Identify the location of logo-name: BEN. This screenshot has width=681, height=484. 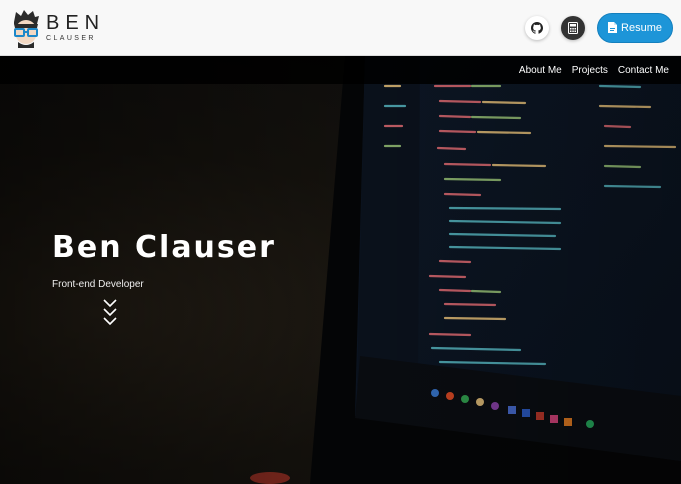
(76, 23).